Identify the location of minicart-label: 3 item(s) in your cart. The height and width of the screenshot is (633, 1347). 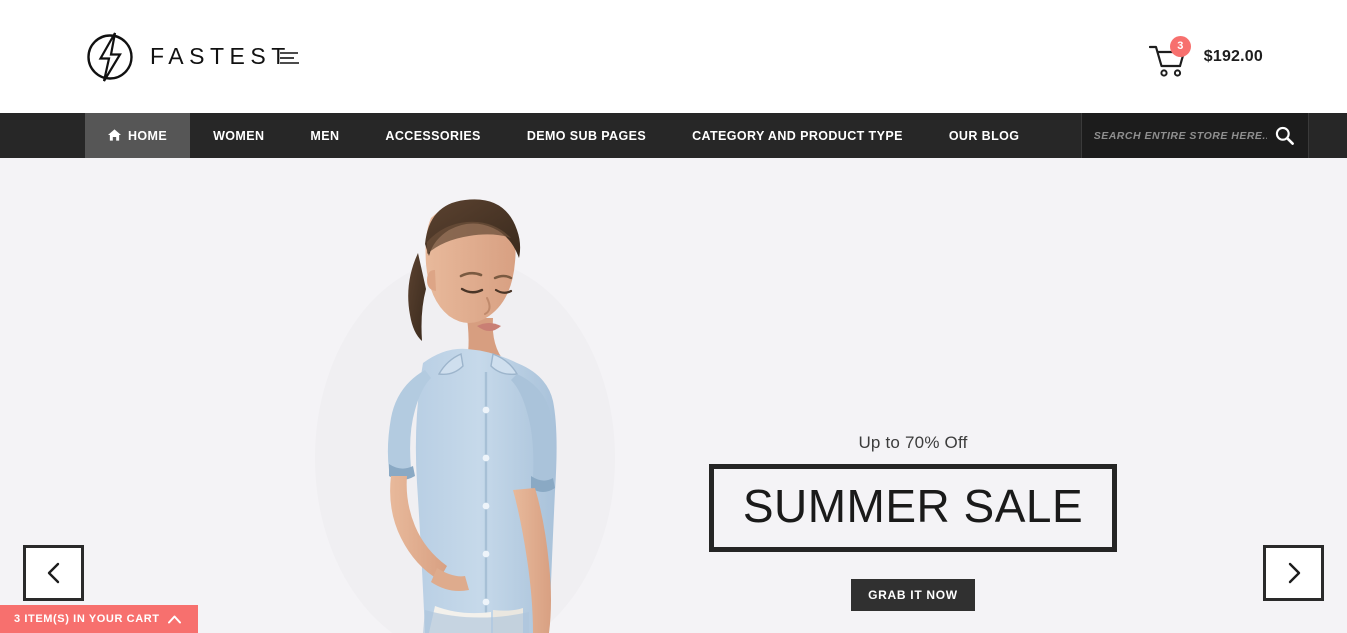
(87, 619).